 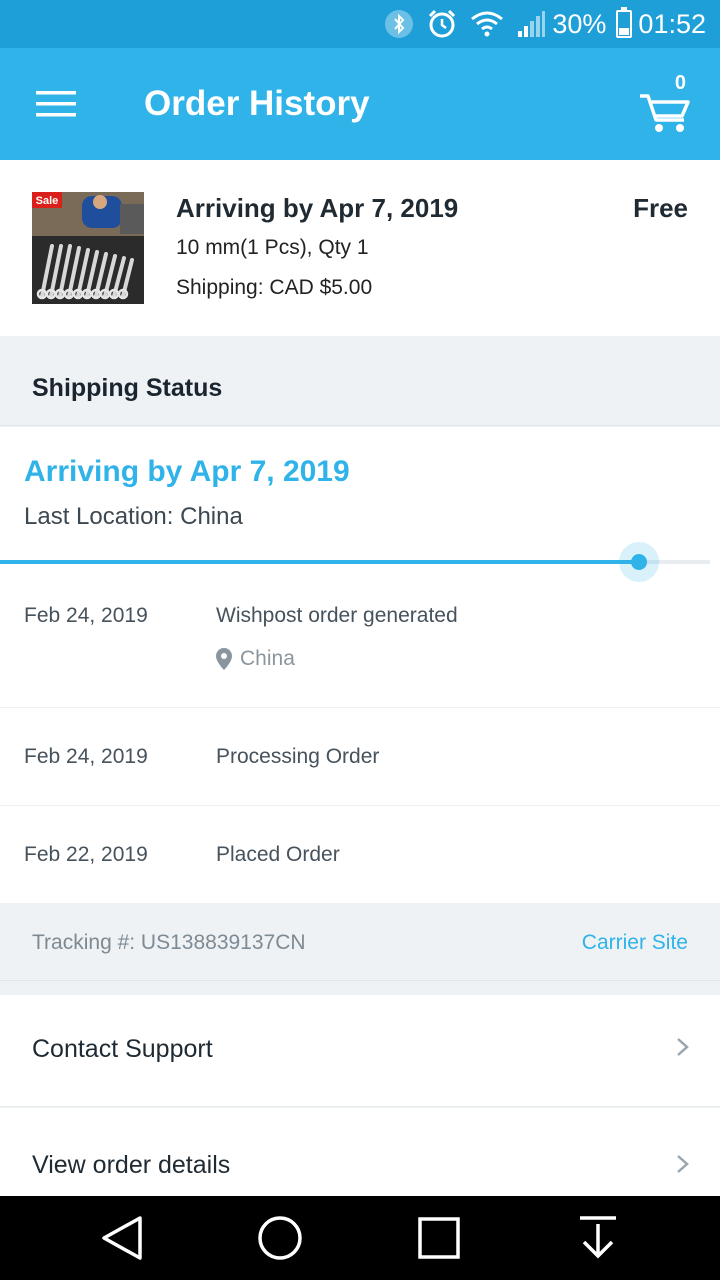 I want to click on event-description: Wishpost order generated, so click(x=337, y=615).